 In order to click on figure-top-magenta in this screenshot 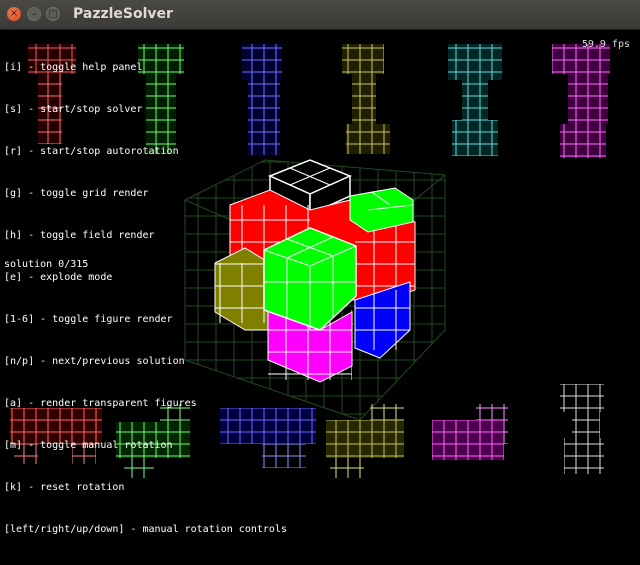, I will do `click(581, 101)`.